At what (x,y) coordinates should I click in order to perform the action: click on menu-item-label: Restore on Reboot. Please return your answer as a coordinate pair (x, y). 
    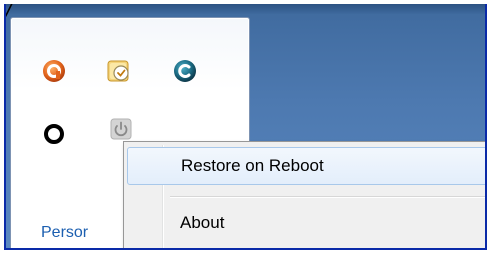
    Looking at the image, I should click on (252, 165).